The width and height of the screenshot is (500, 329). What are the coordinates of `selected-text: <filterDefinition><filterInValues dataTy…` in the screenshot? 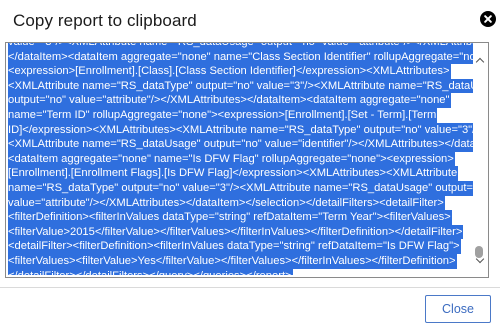 It's located at (230, 217).